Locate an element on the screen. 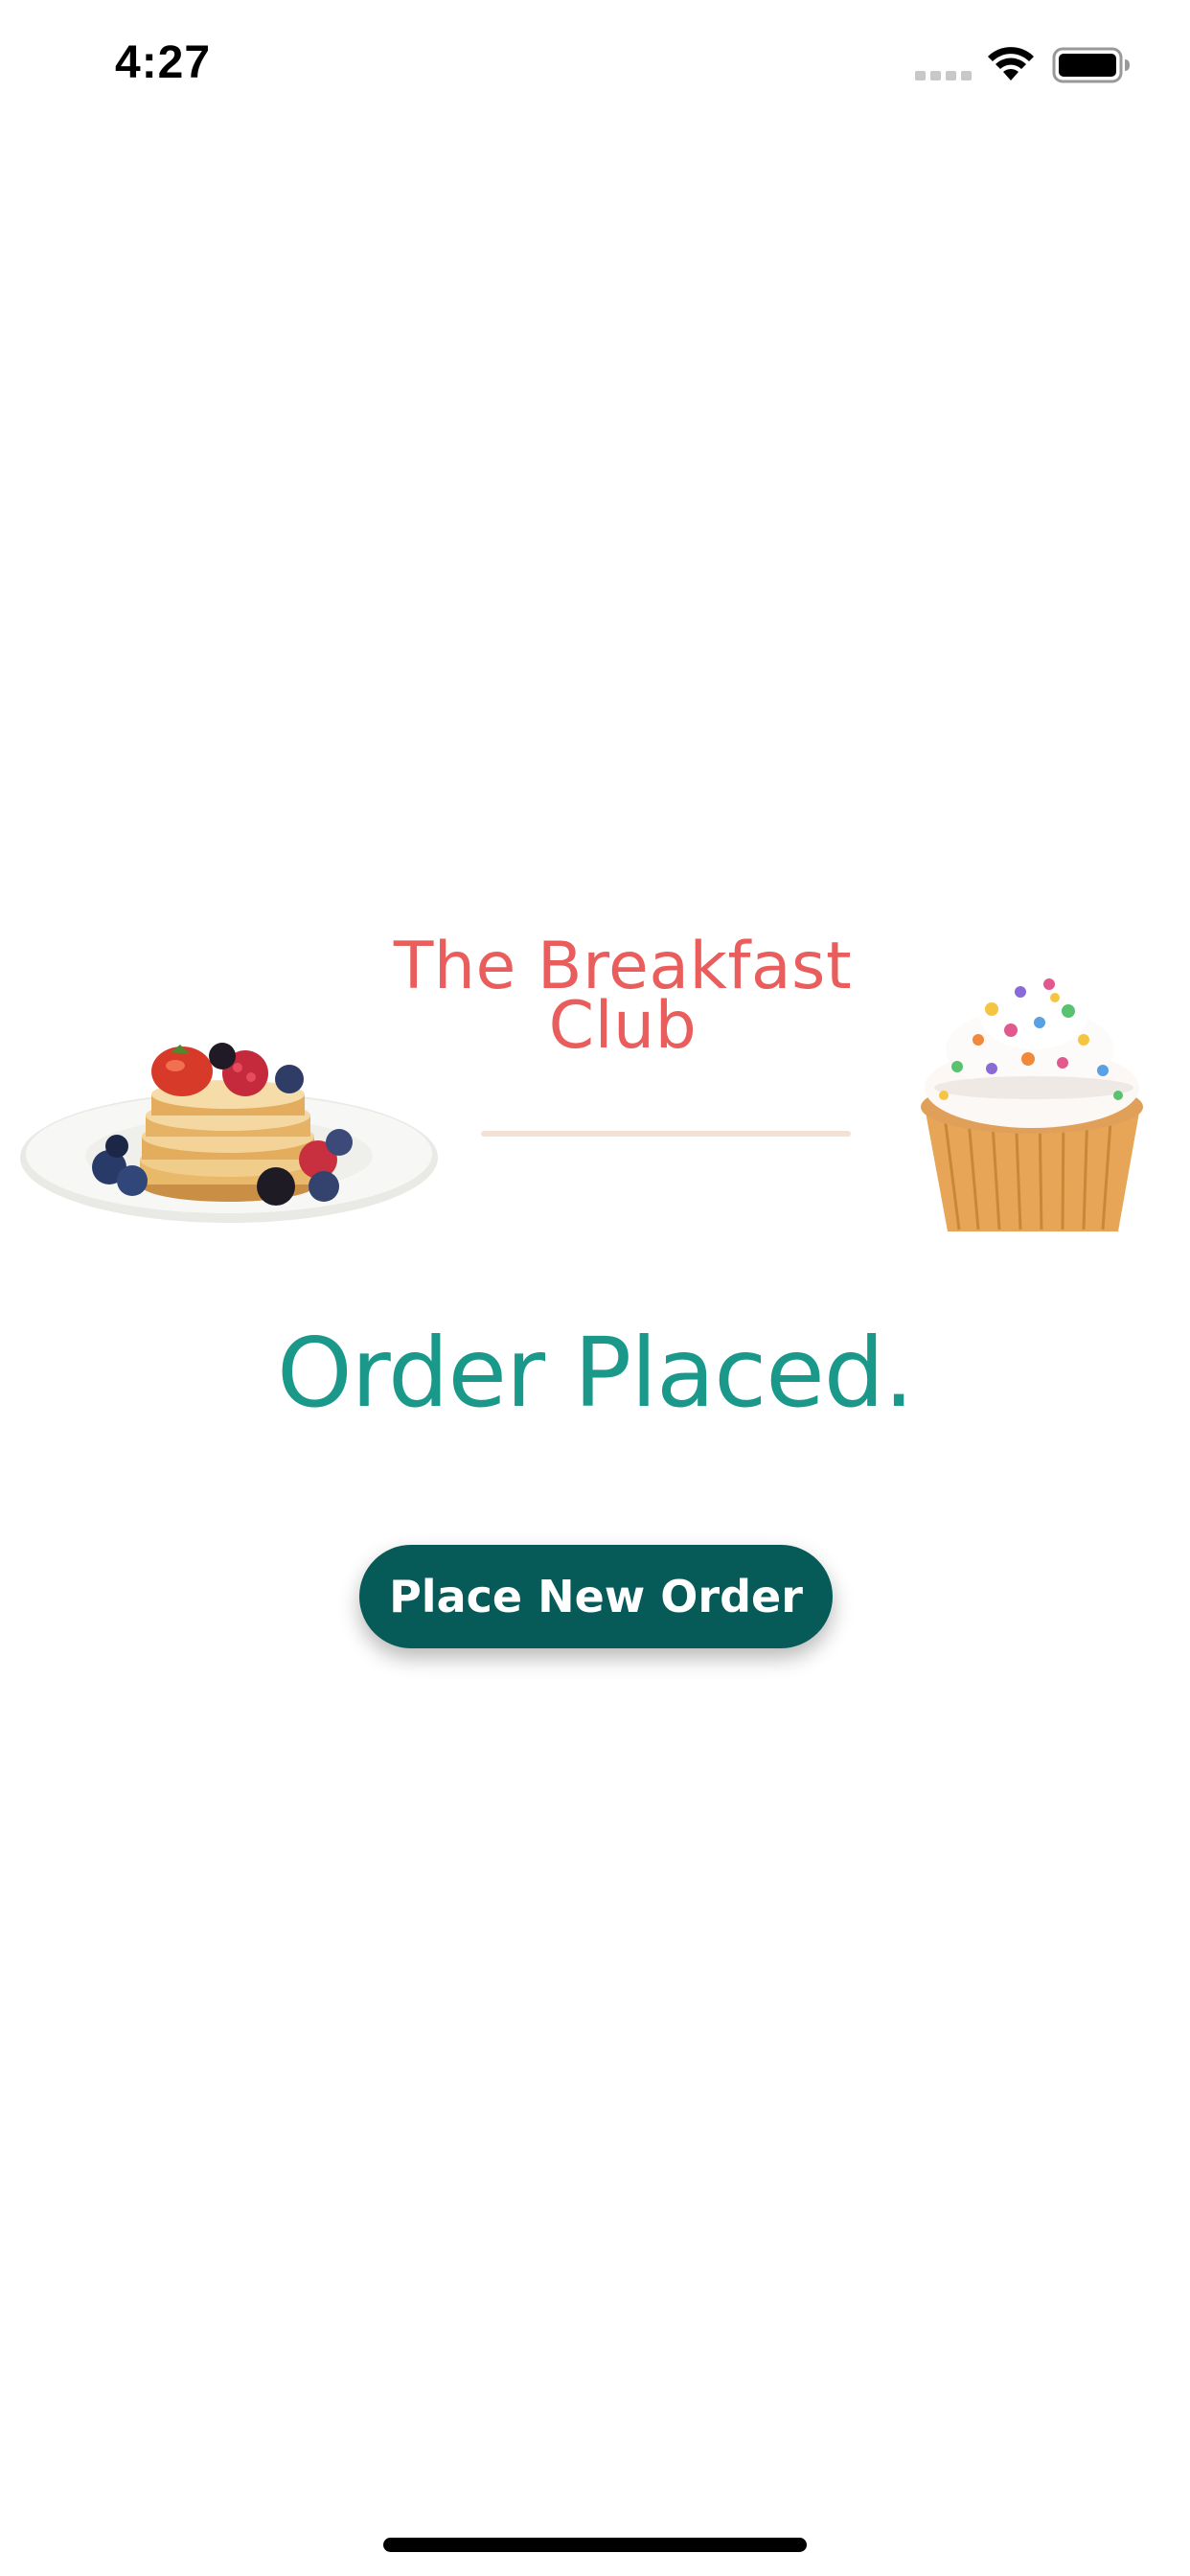 This screenshot has width=1190, height=2576. wifi-icon is located at coordinates (1011, 63).